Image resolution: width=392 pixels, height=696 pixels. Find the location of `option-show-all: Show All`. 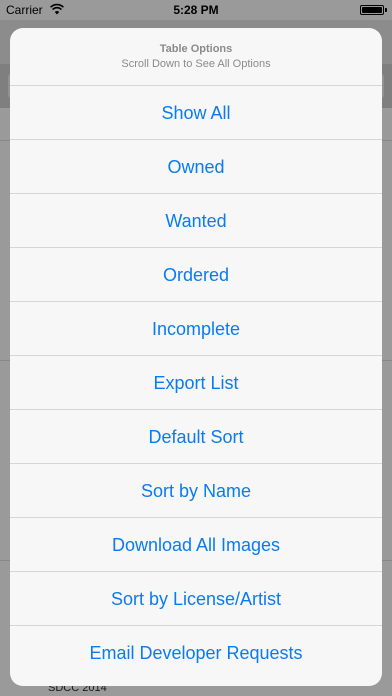

option-show-all: Show All is located at coordinates (196, 113).